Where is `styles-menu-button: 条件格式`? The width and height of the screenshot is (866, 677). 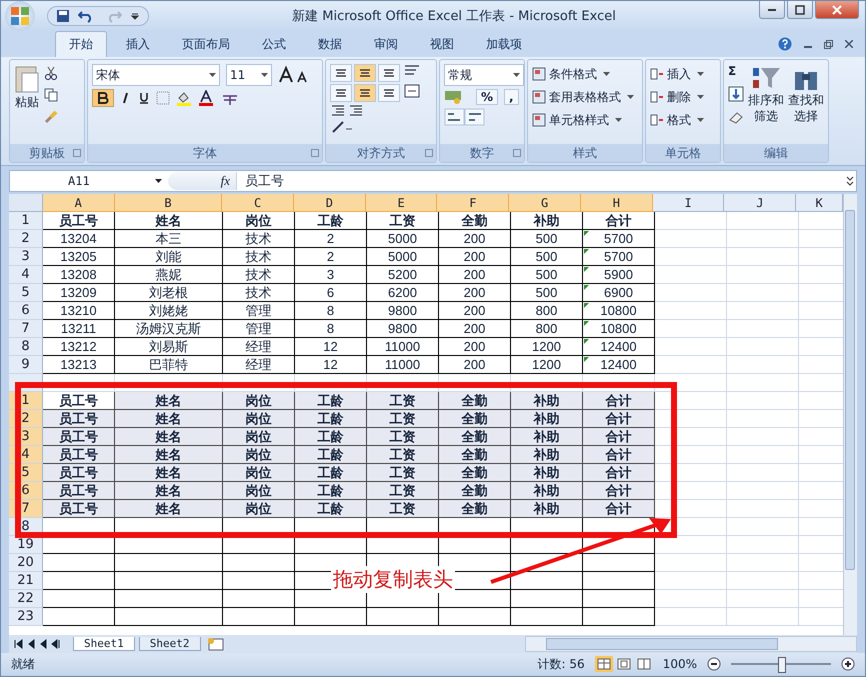 styles-menu-button: 条件格式 is located at coordinates (585, 74).